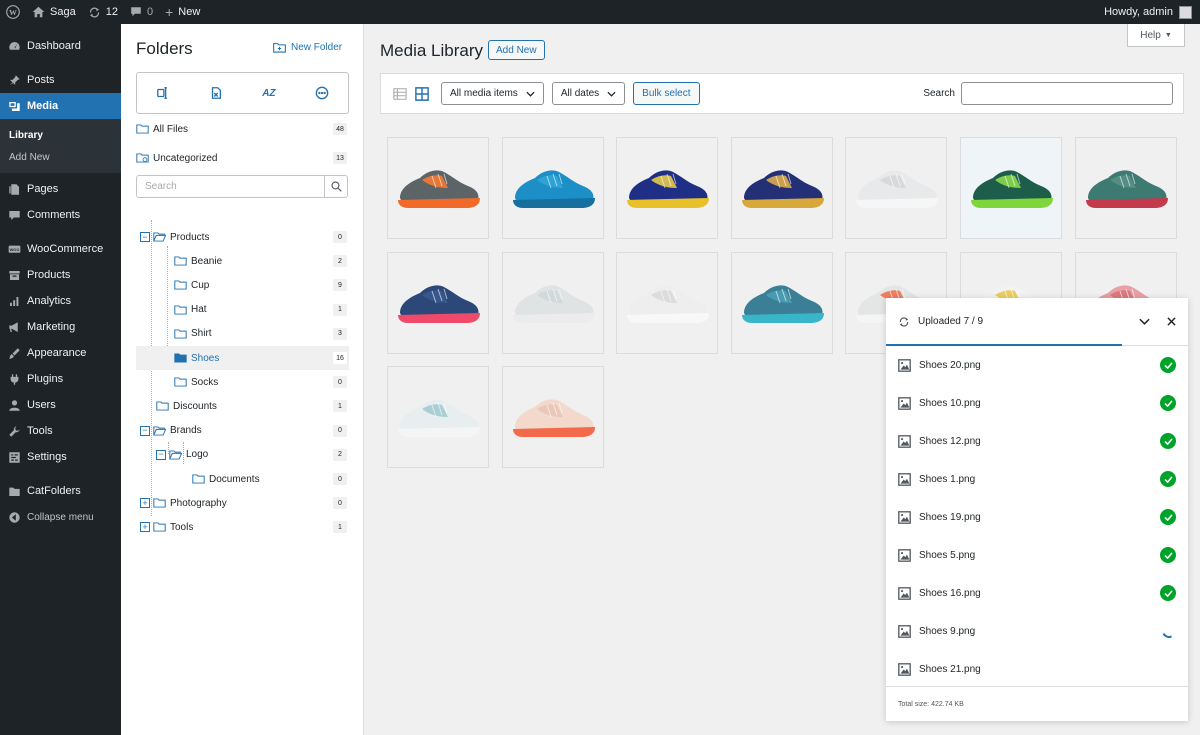 This screenshot has width=1200, height=735. I want to click on upload-file-name: Shoes 10.png, so click(950, 403).